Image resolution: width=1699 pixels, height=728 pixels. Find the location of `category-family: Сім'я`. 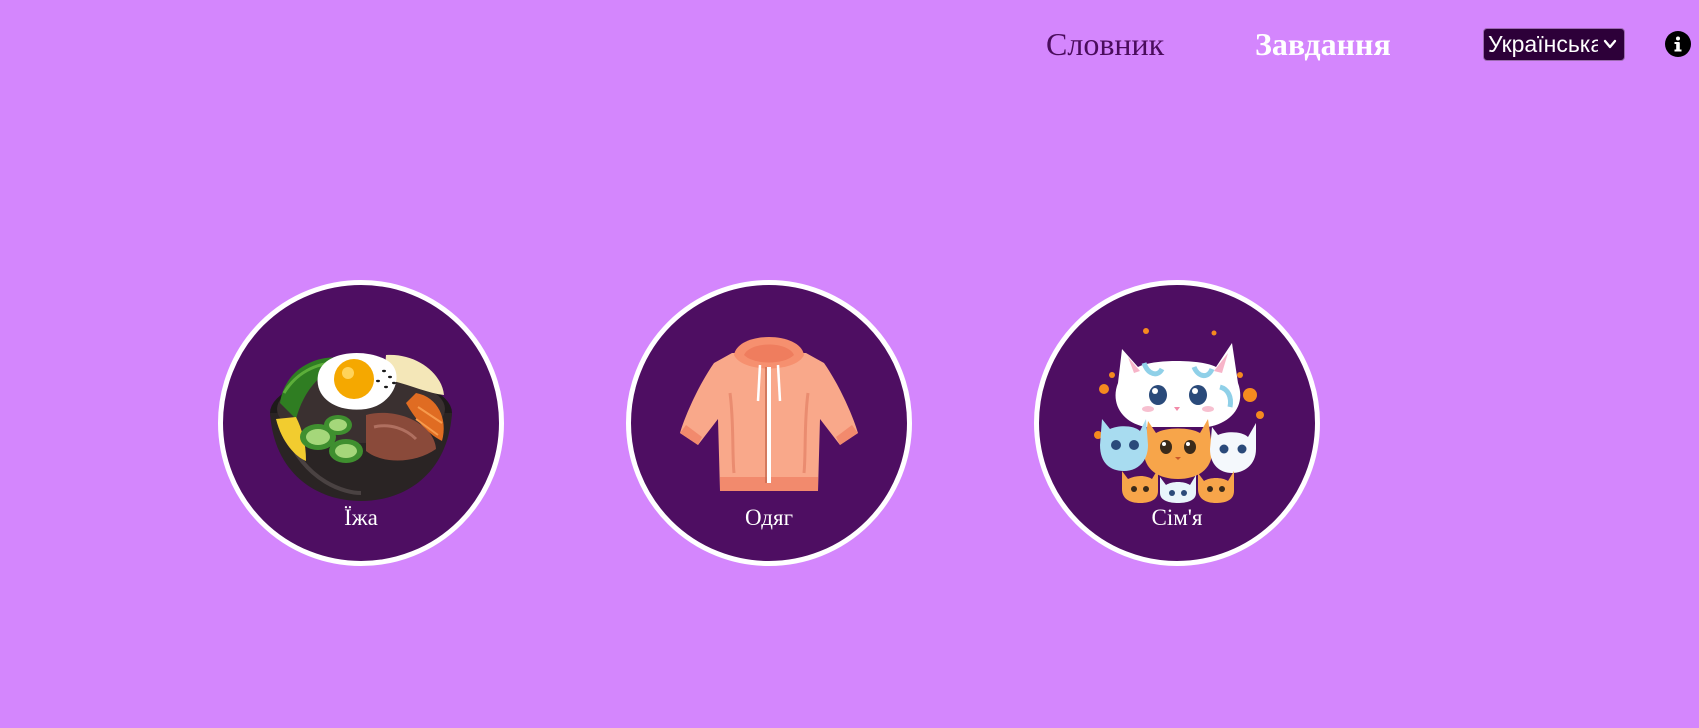

category-family: Сім'я is located at coordinates (1177, 423).